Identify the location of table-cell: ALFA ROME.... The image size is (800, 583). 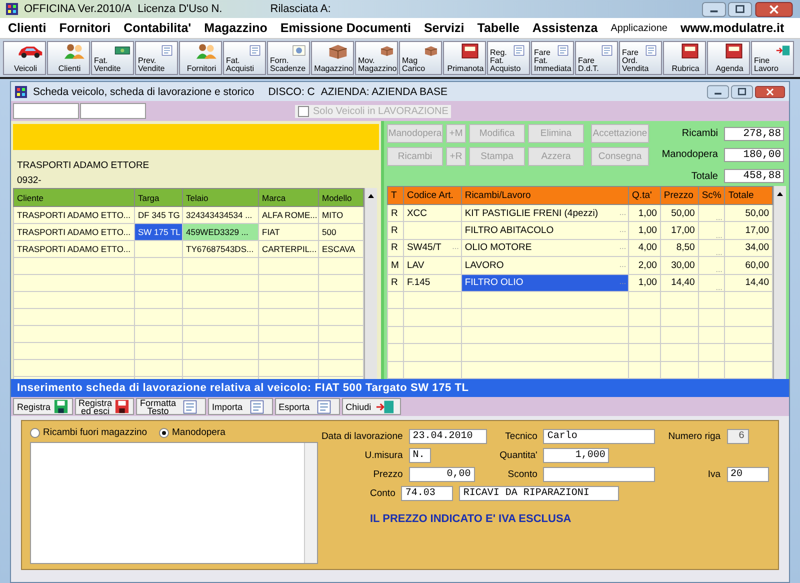
(288, 215).